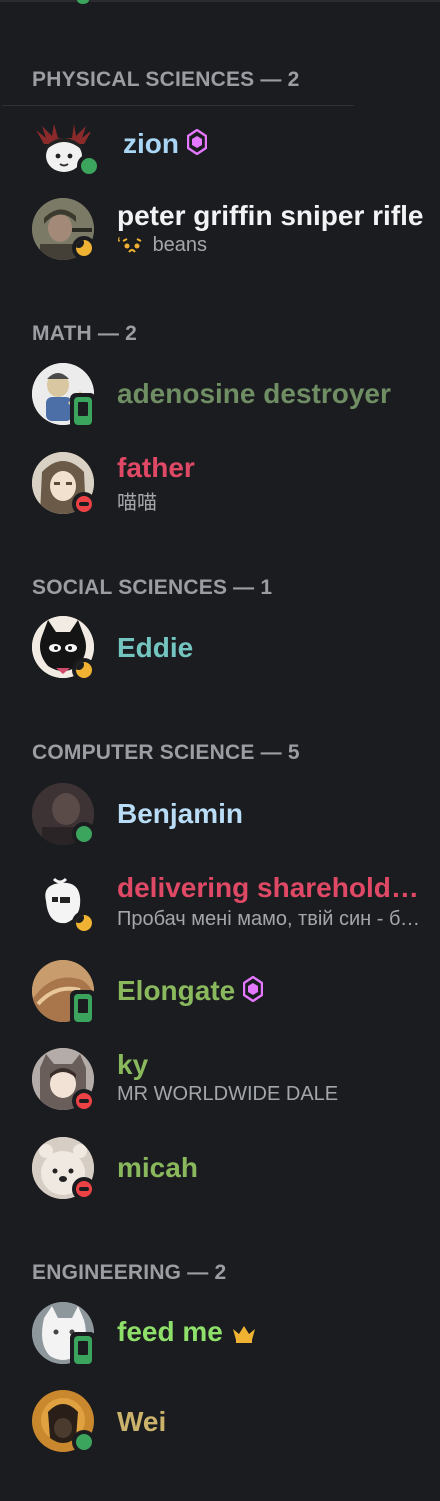 This screenshot has width=440, height=1501. Describe the element at coordinates (270, 215) in the screenshot. I see `member-name: peter griffin sniper rifle` at that location.